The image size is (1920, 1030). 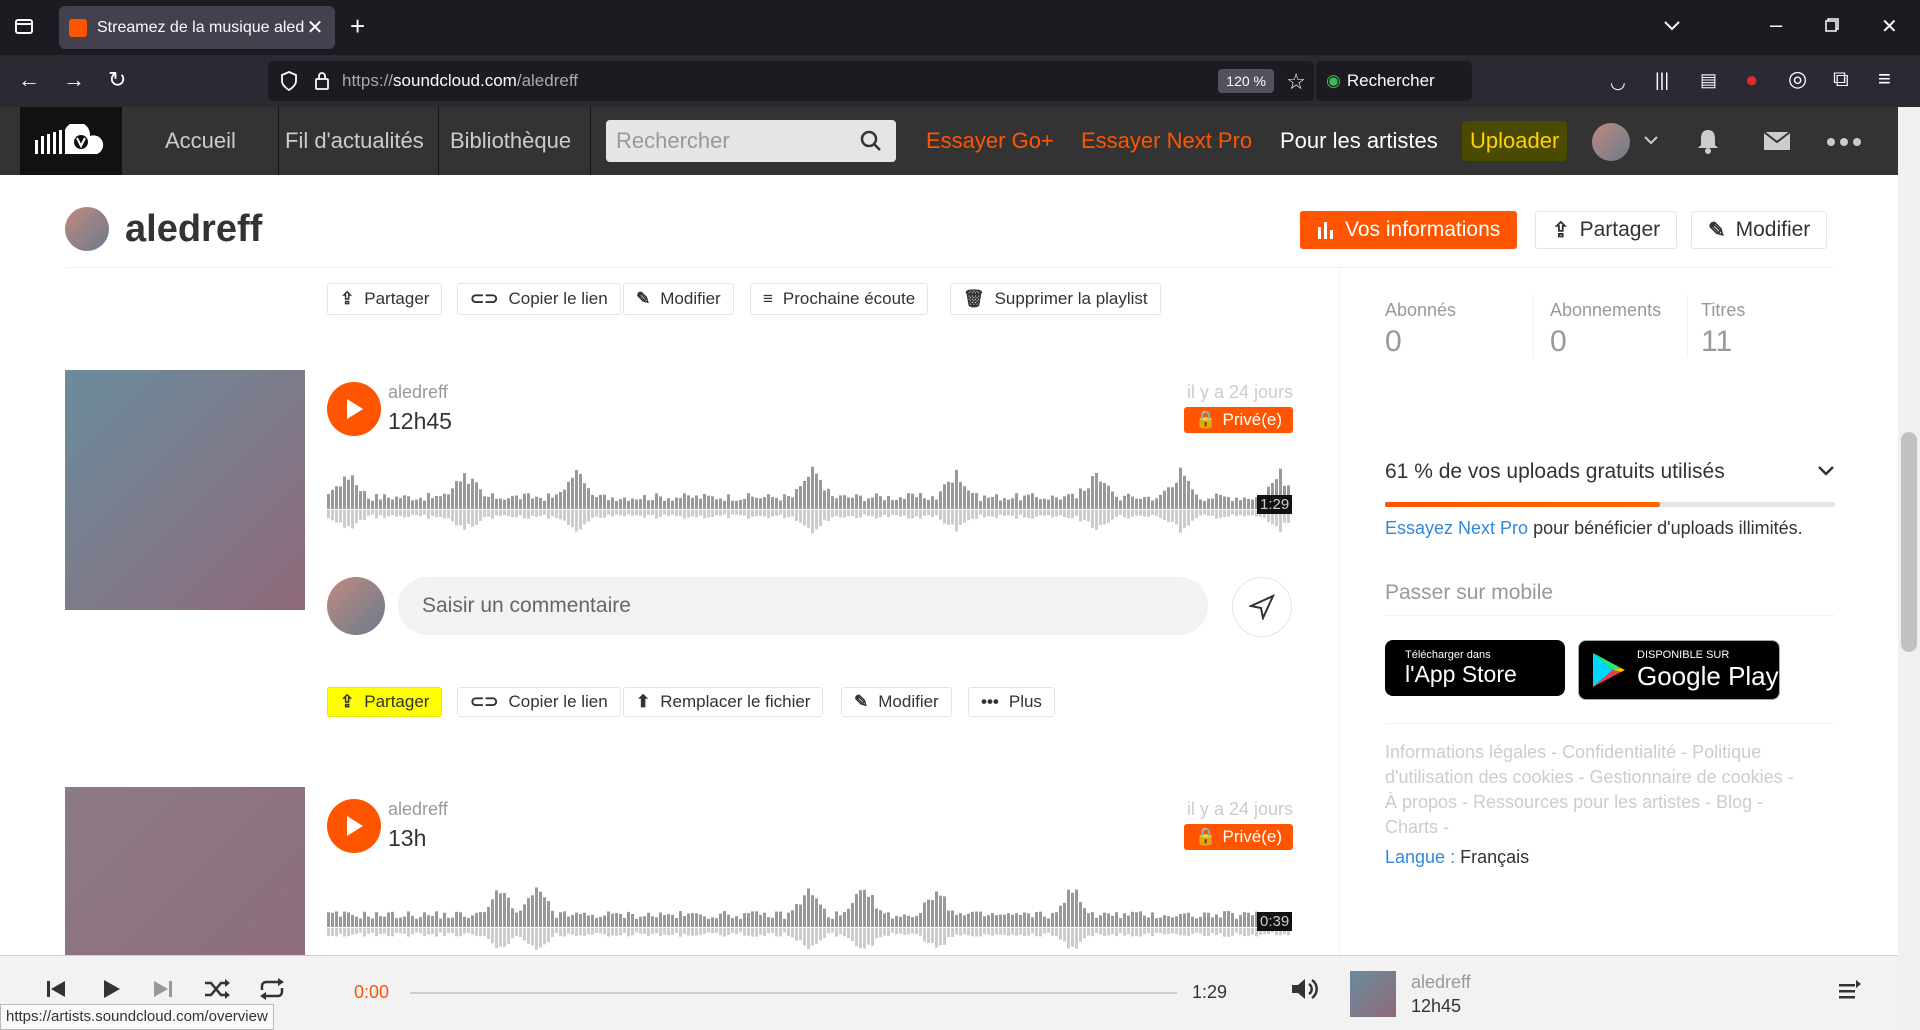 I want to click on tab-list-icon, so click(x=24, y=26).